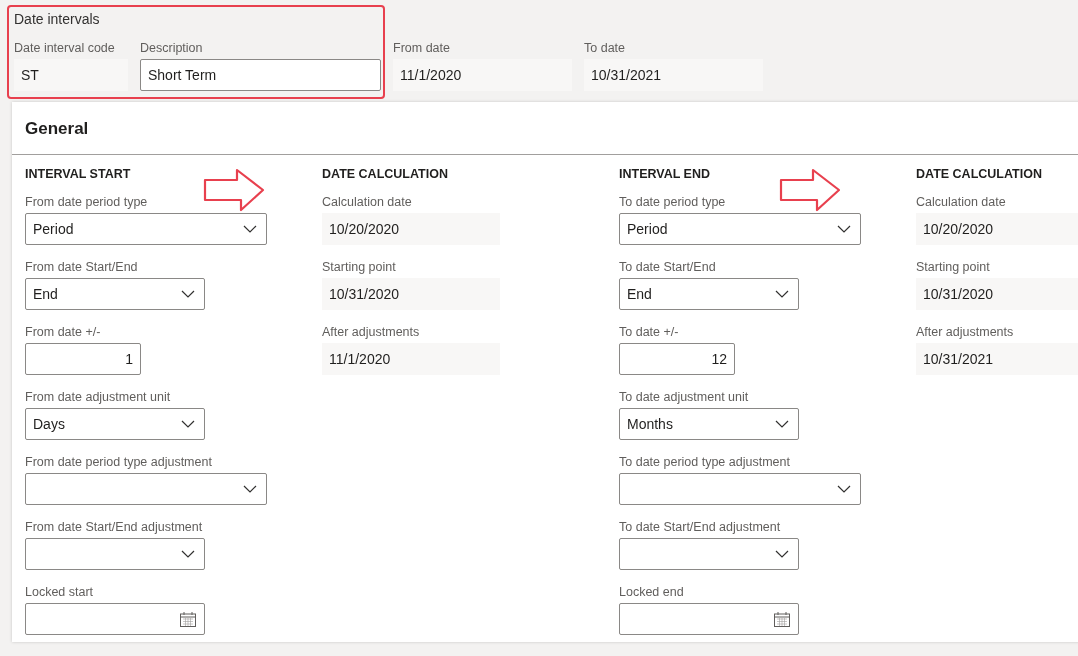 The width and height of the screenshot is (1078, 656). What do you see at coordinates (57, 19) in the screenshot?
I see `page-title: Date intervals` at bounding box center [57, 19].